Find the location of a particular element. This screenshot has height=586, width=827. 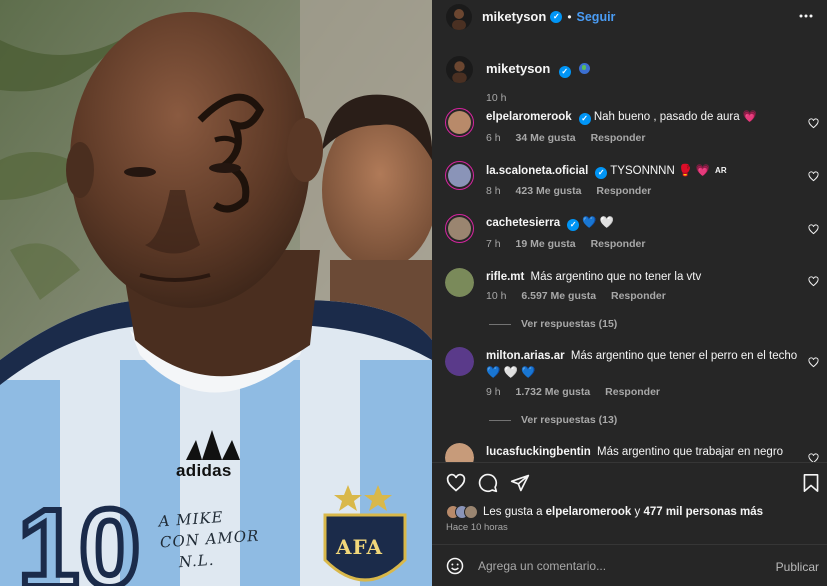

post-actions is located at coordinates (629, 482).